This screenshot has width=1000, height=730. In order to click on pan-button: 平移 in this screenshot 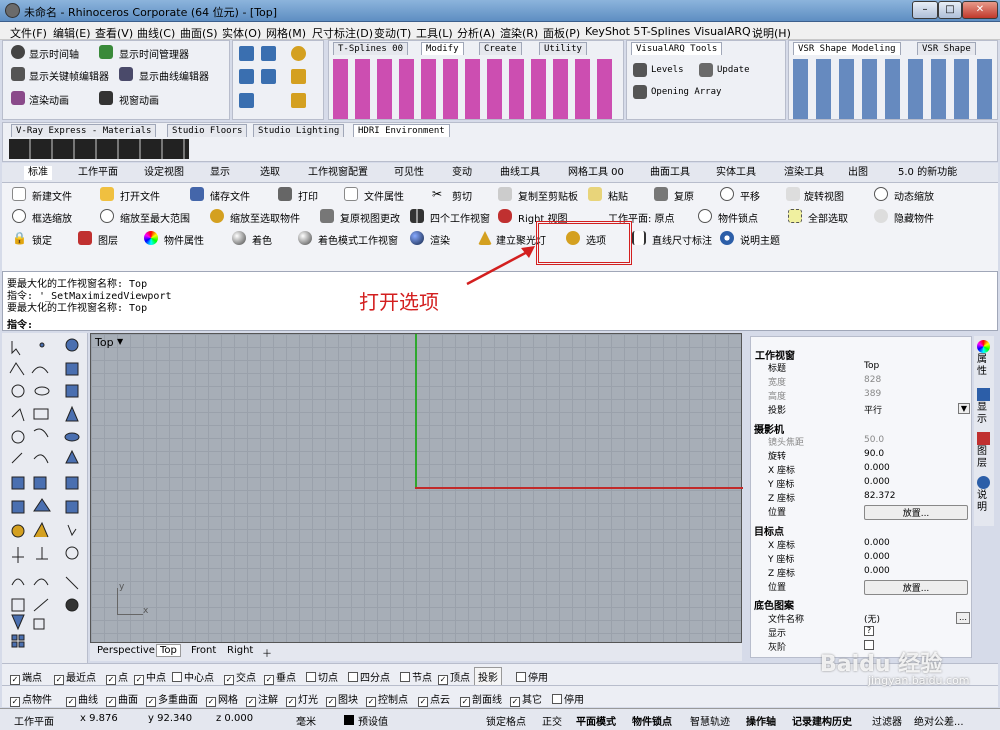, I will do `click(750, 195)`.